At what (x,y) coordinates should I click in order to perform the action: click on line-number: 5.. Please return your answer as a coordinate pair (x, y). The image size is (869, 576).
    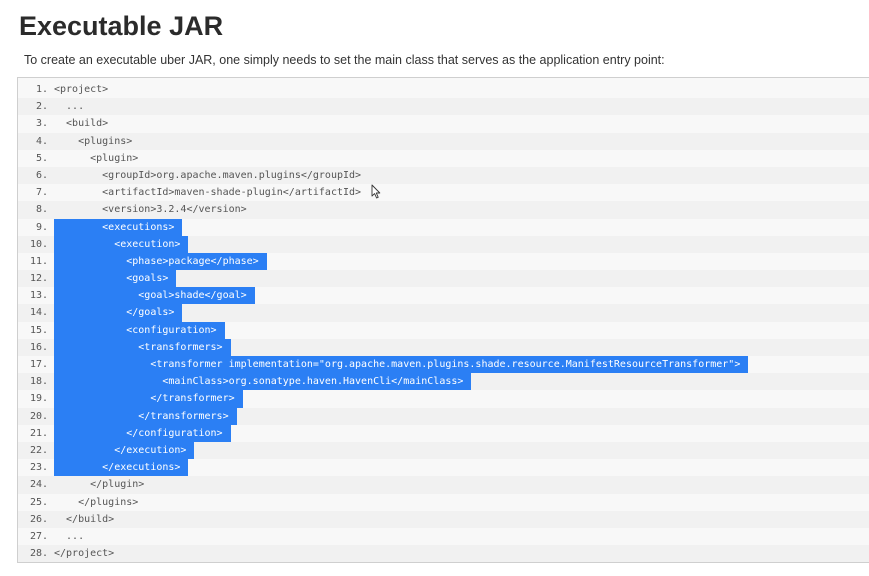
    Looking at the image, I should click on (41, 158).